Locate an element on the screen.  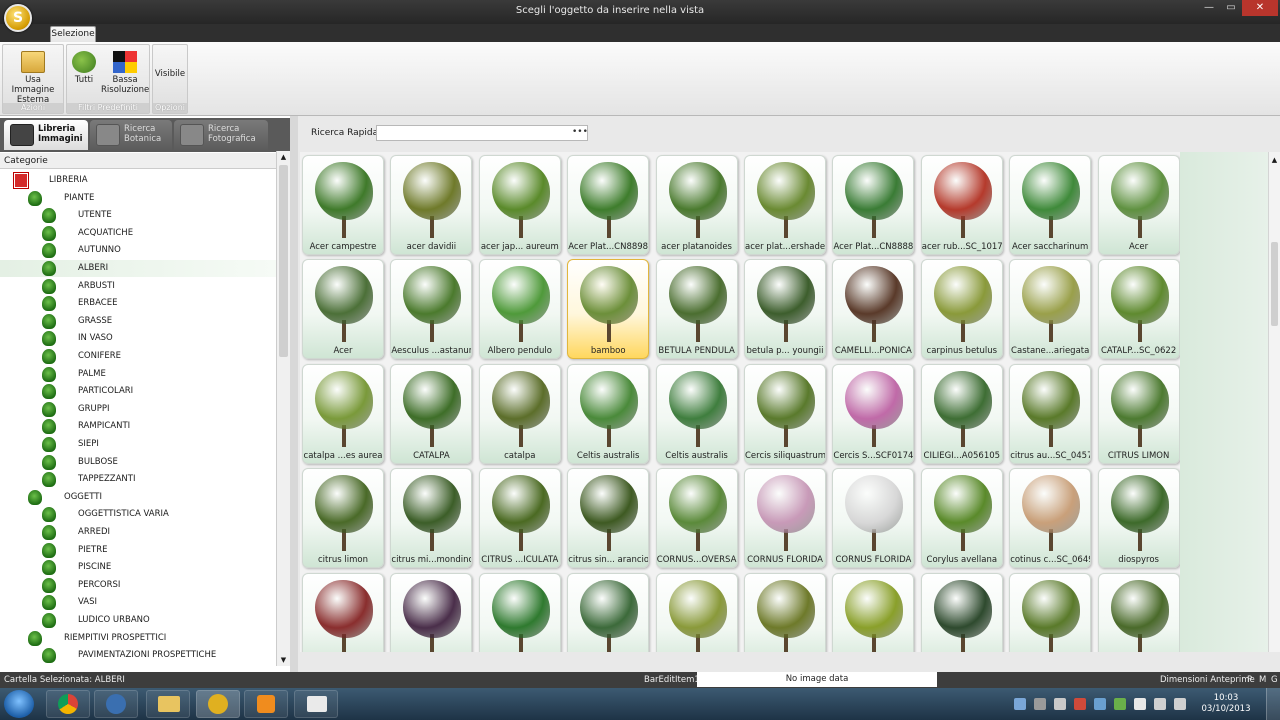
tree-node: ARREDI is located at coordinates (138, 532).